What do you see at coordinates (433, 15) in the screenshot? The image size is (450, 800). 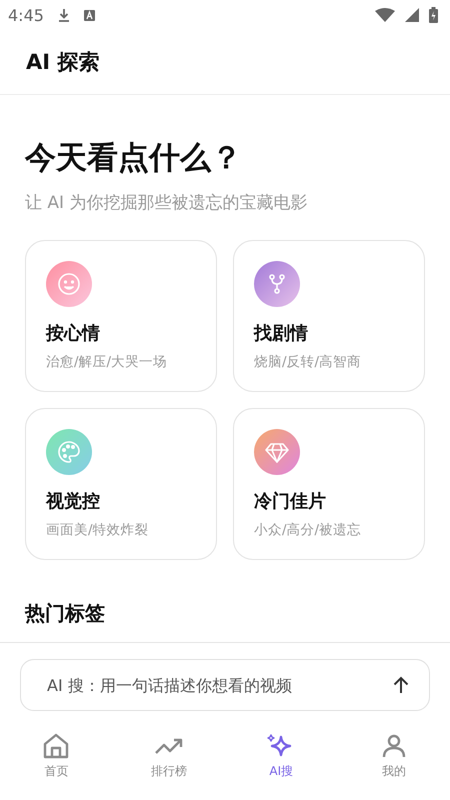 I see `battery-icon` at bounding box center [433, 15].